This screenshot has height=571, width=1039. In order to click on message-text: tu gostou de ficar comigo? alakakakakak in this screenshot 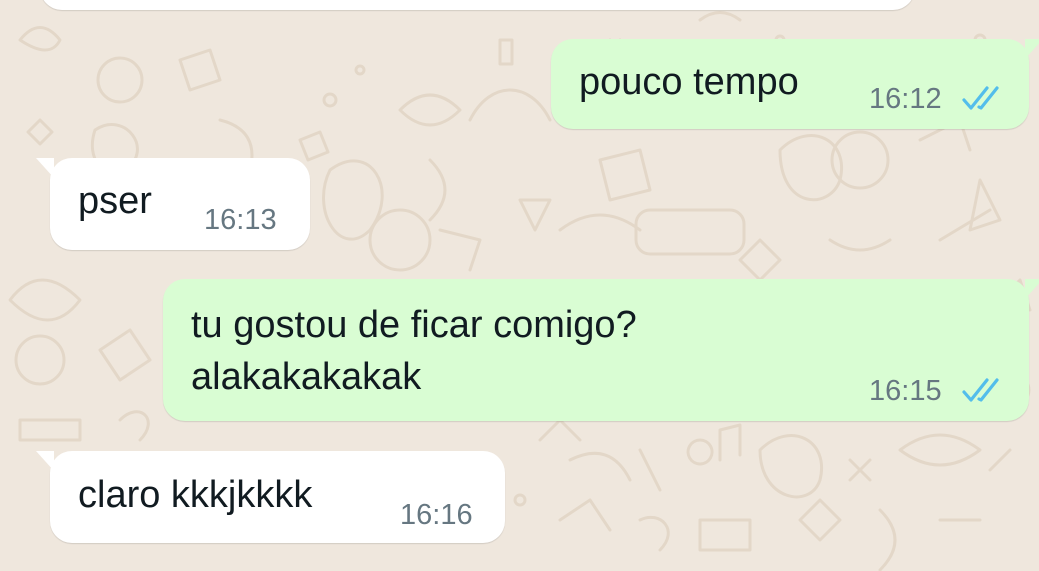, I will do `click(414, 351)`.